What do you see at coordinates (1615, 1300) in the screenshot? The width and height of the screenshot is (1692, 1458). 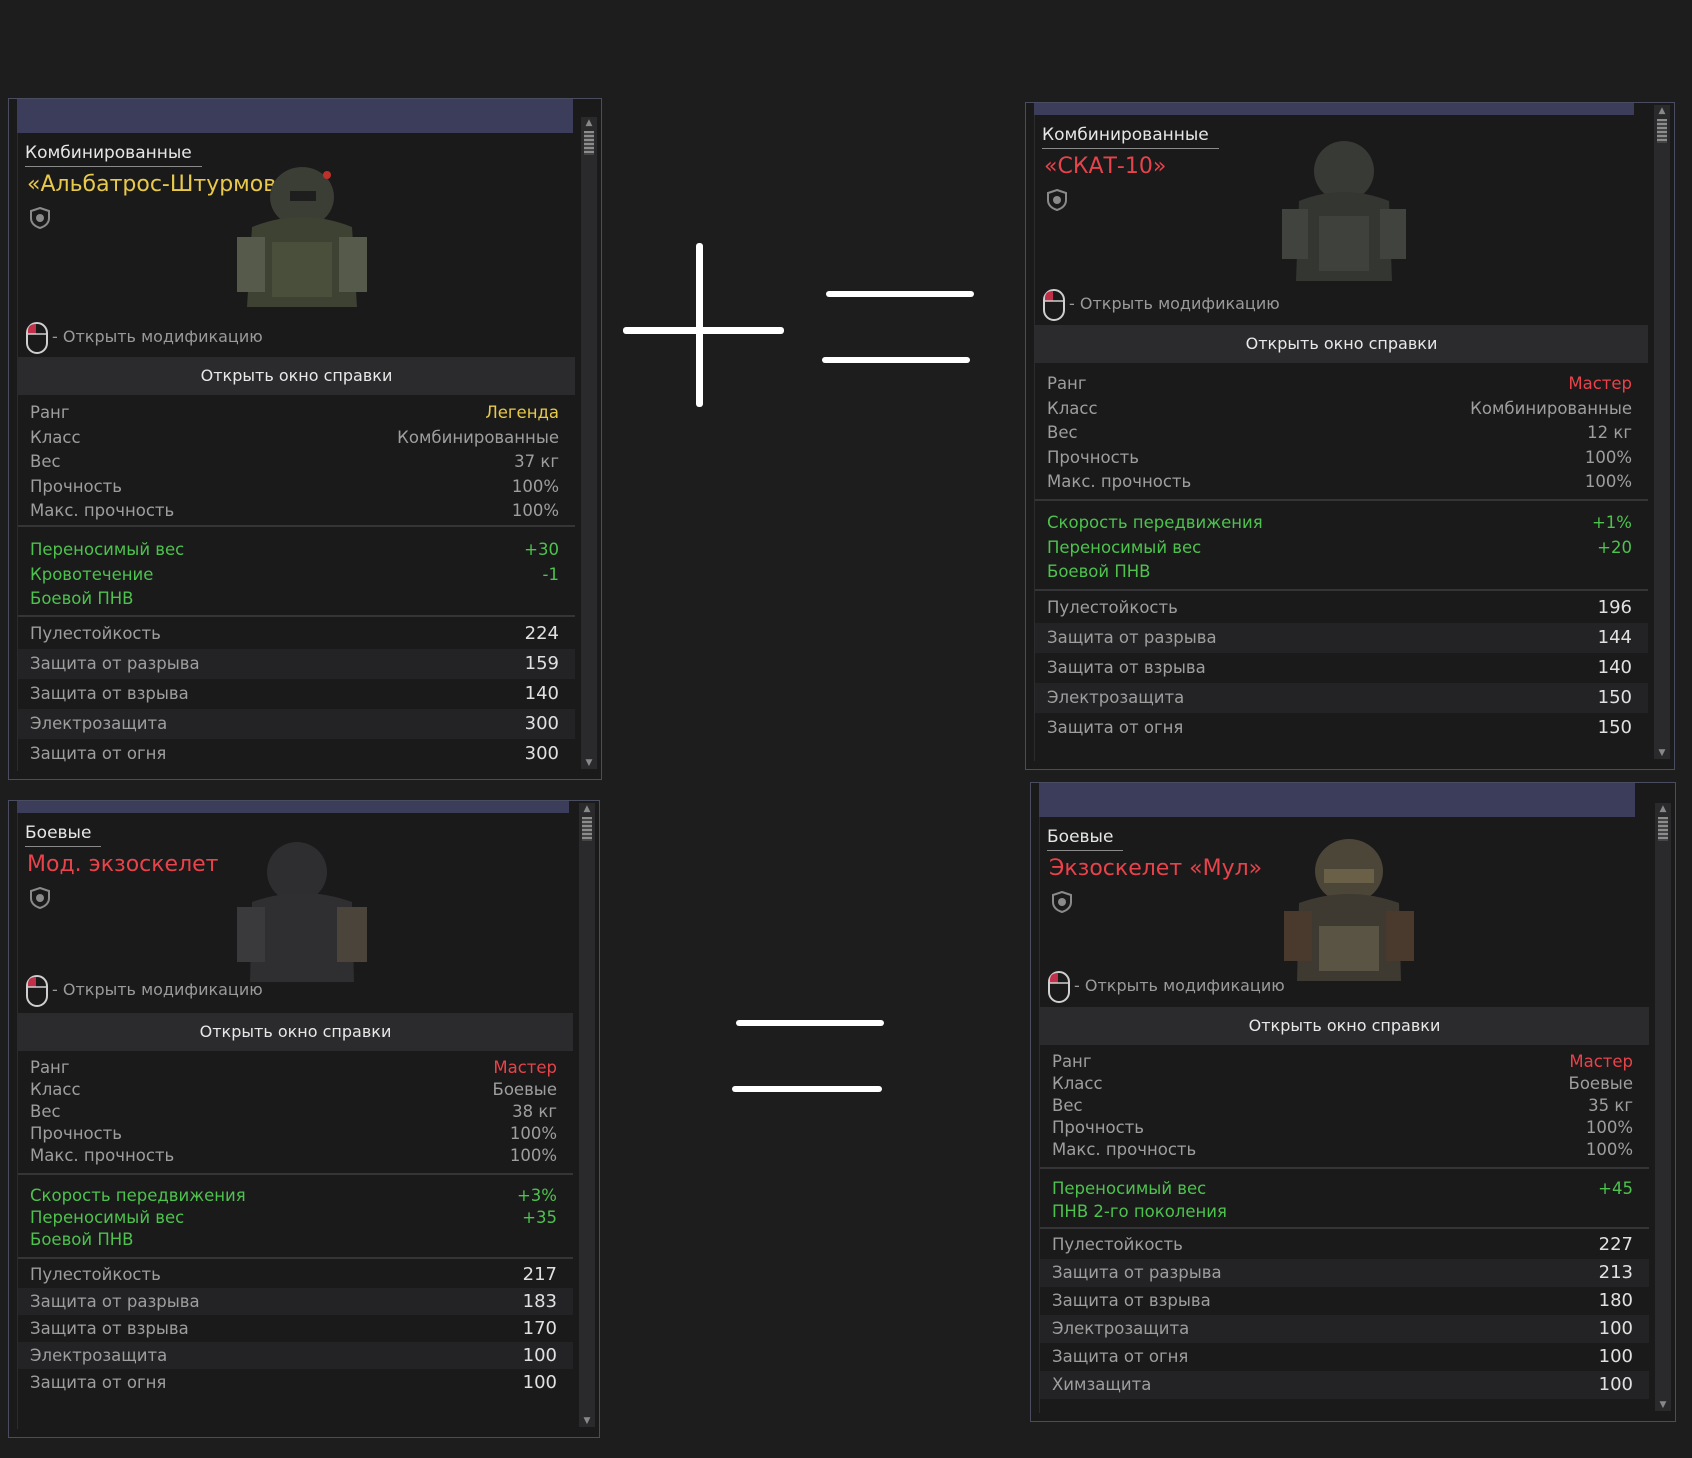 I see `protection-value: 180` at bounding box center [1615, 1300].